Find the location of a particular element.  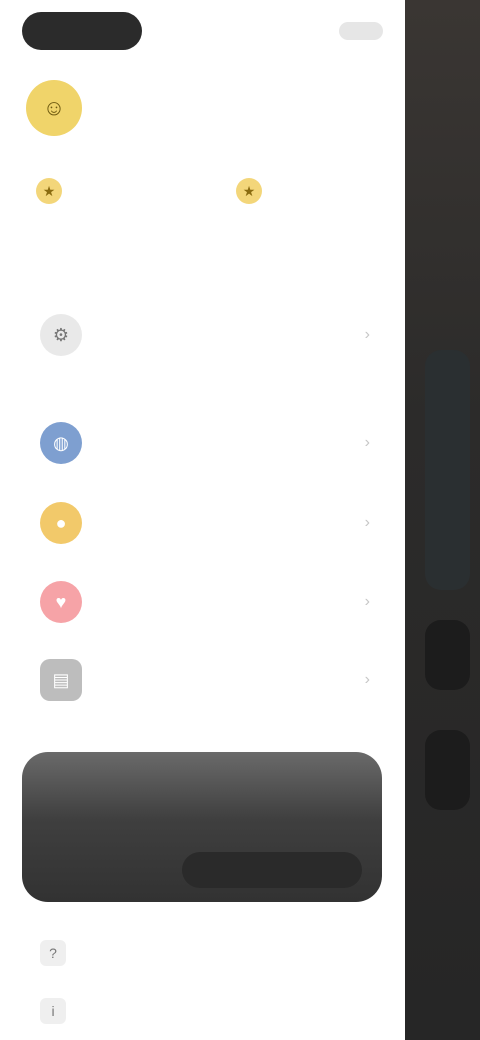

help-icon: ? is located at coordinates (53, 953).